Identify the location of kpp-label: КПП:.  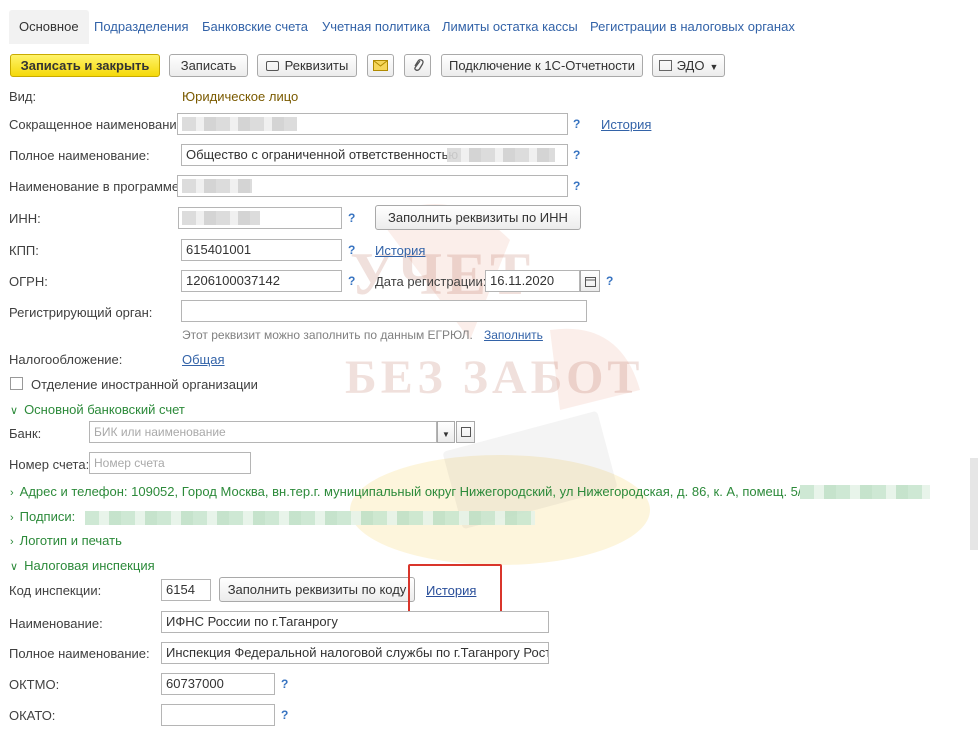
(24, 250).